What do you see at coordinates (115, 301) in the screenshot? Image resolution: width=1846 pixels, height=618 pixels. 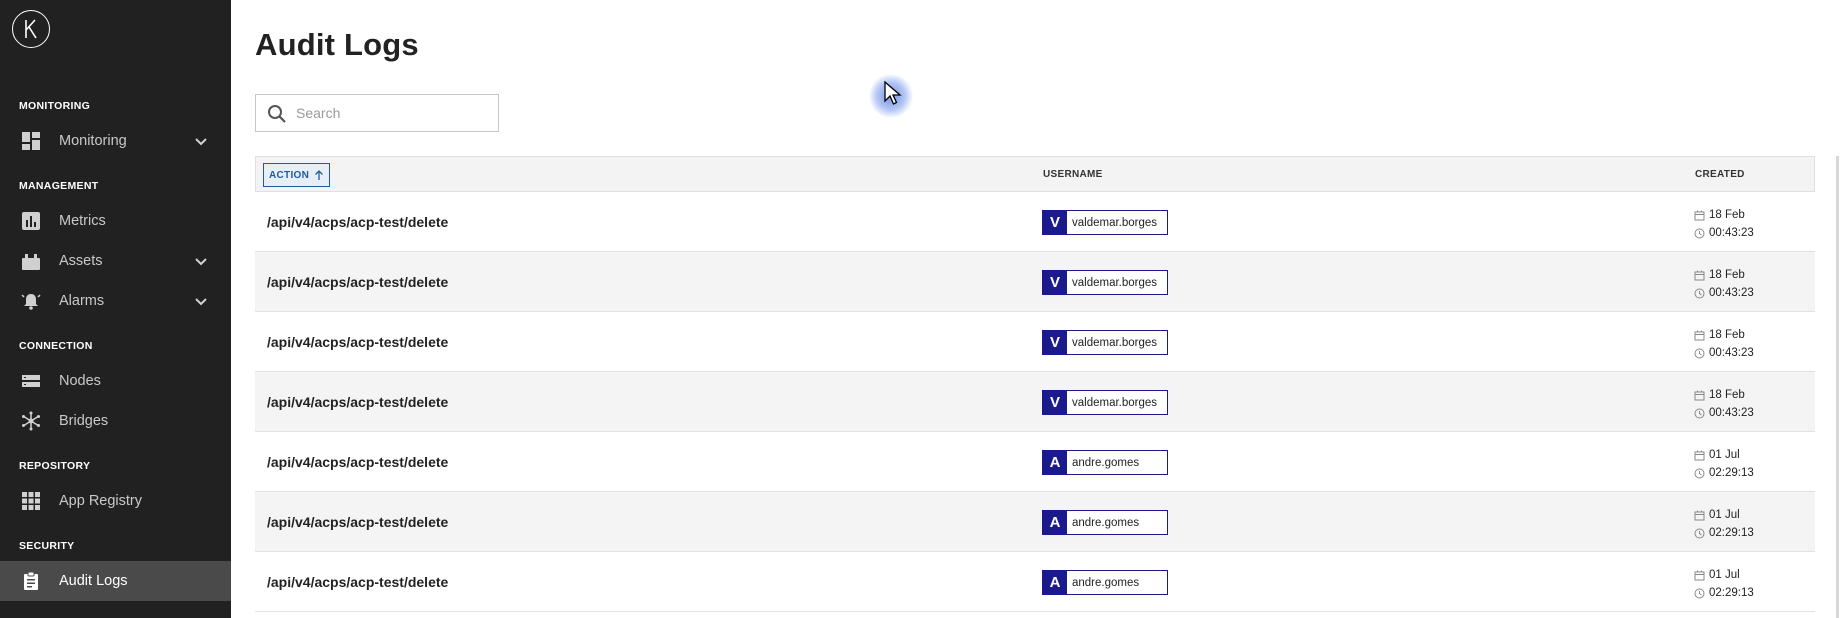 I see `sidebar-item-alarms: Alarms` at bounding box center [115, 301].